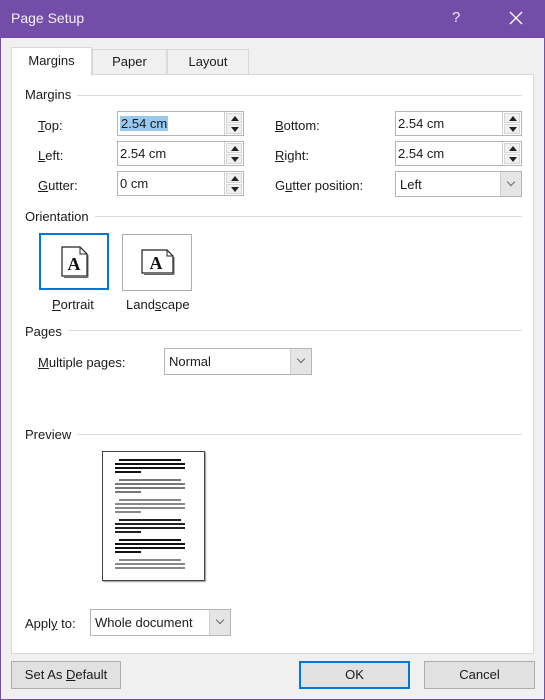 The width and height of the screenshot is (545, 700). I want to click on top-increment-button, so click(234, 118).